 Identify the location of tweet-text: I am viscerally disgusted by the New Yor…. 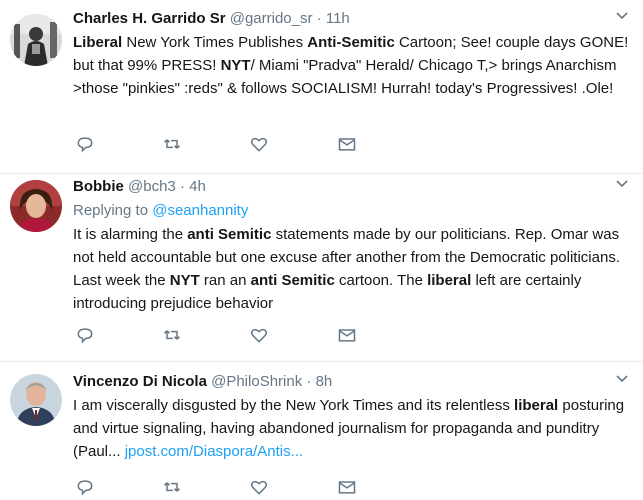
(351, 428).